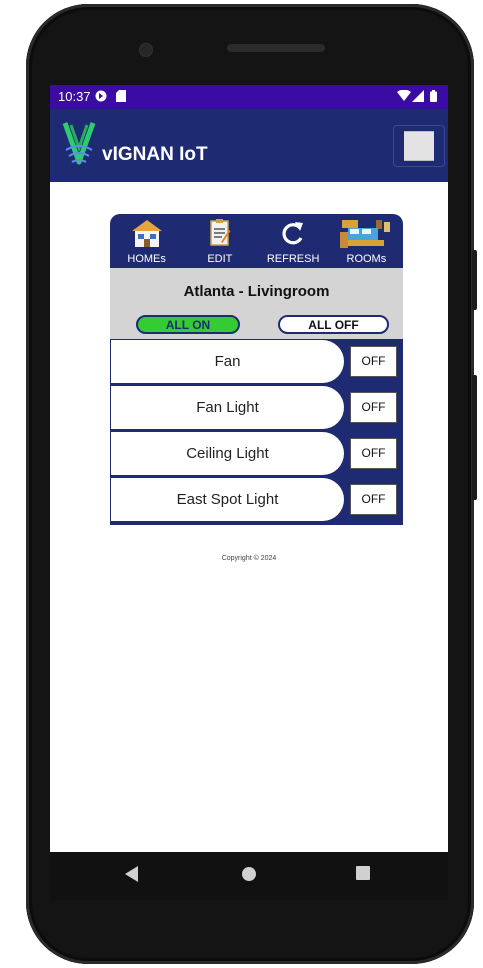 This screenshot has width=483, height=968. Describe the element at coordinates (132, 876) in the screenshot. I see `back-icon` at that location.